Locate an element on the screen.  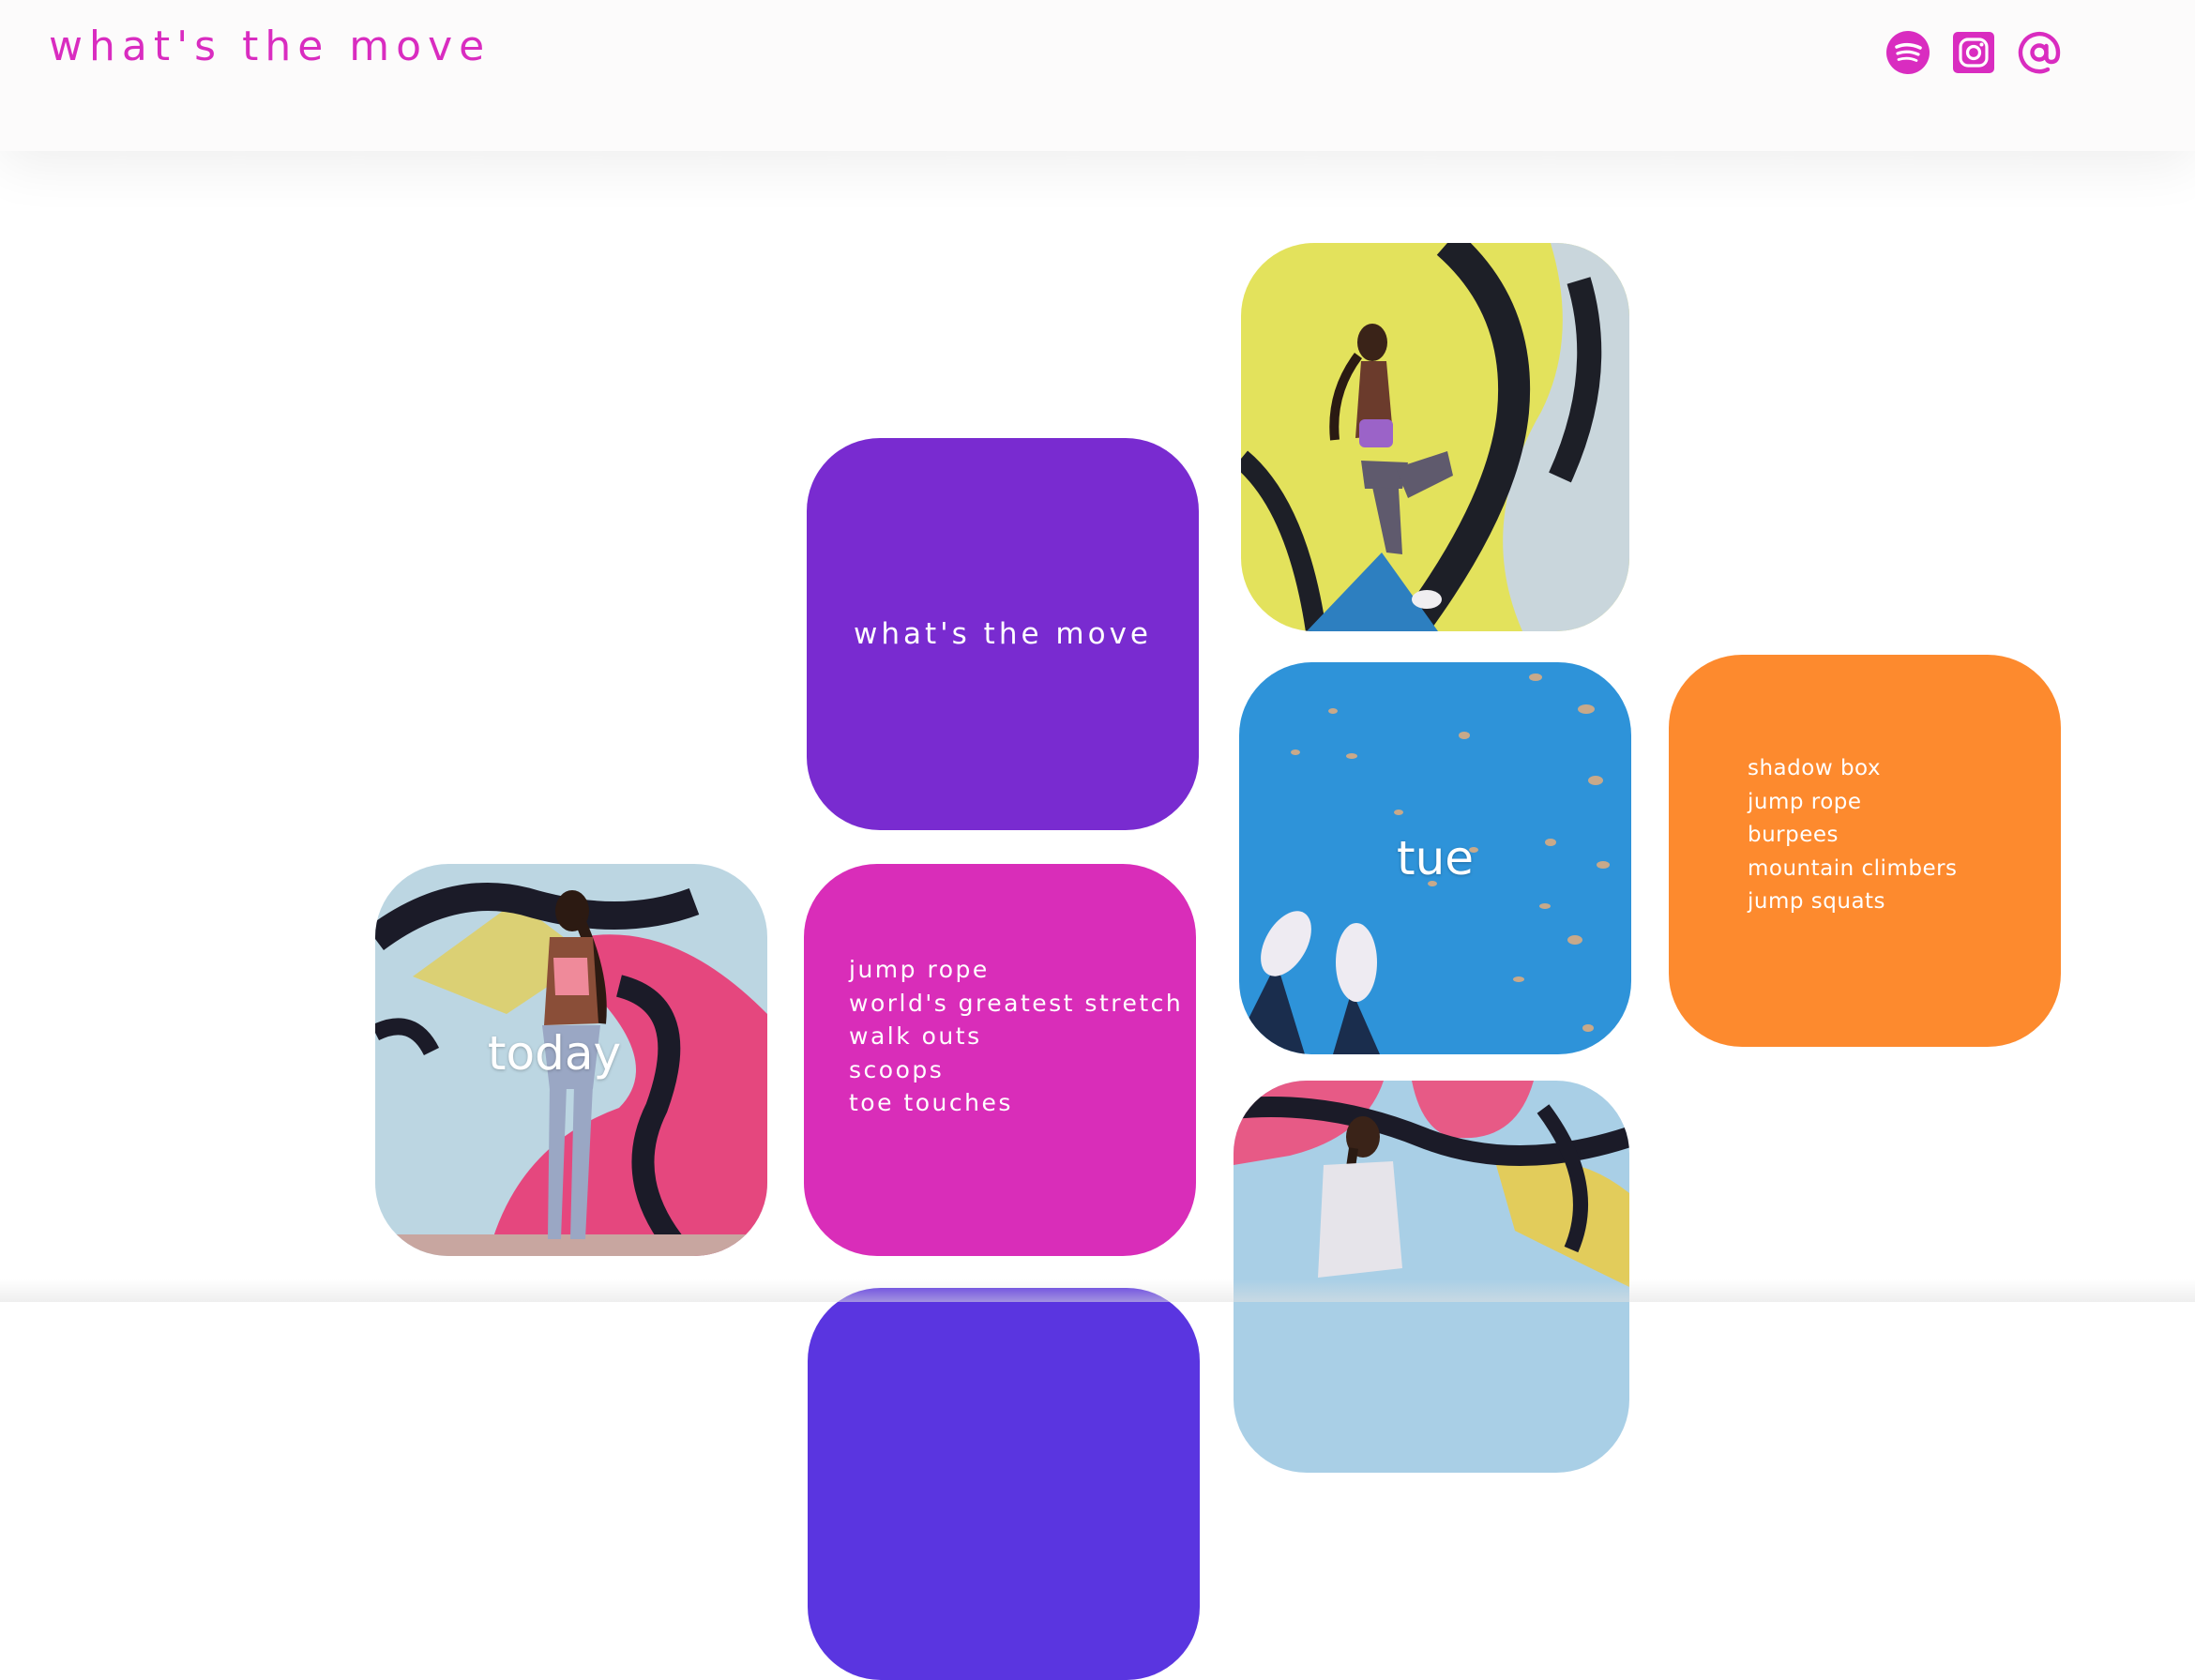
instagram-icon is located at coordinates (1974, 52).